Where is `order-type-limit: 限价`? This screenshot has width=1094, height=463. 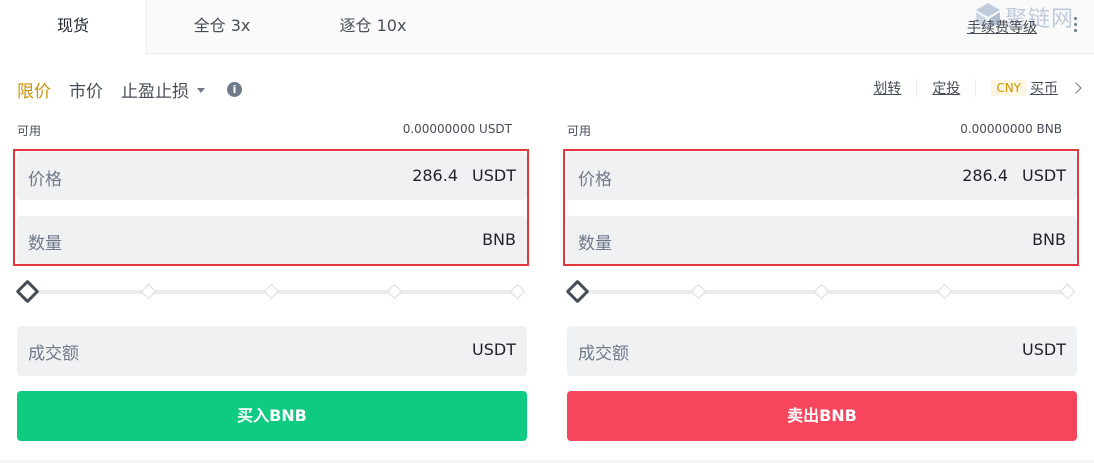 order-type-limit: 限价 is located at coordinates (34, 89).